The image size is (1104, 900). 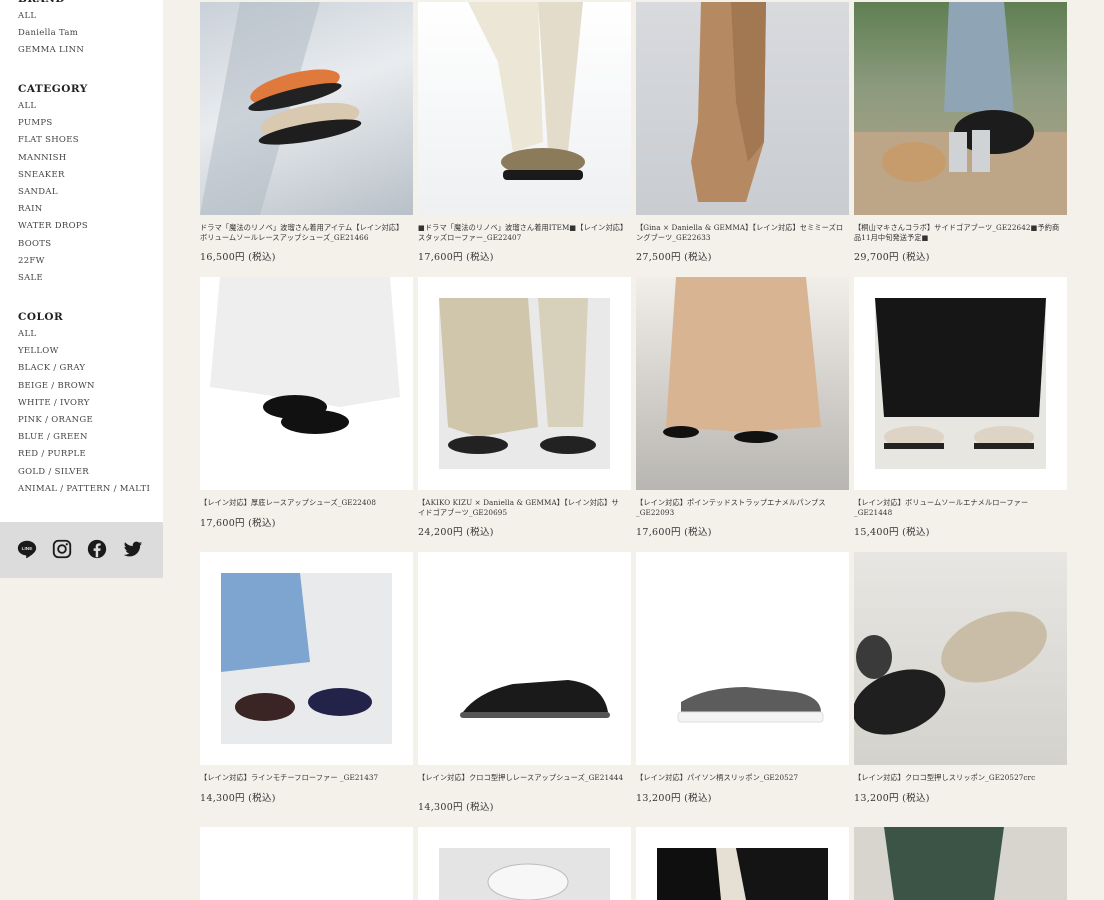 What do you see at coordinates (62, 549) in the screenshot?
I see `instagram-icon` at bounding box center [62, 549].